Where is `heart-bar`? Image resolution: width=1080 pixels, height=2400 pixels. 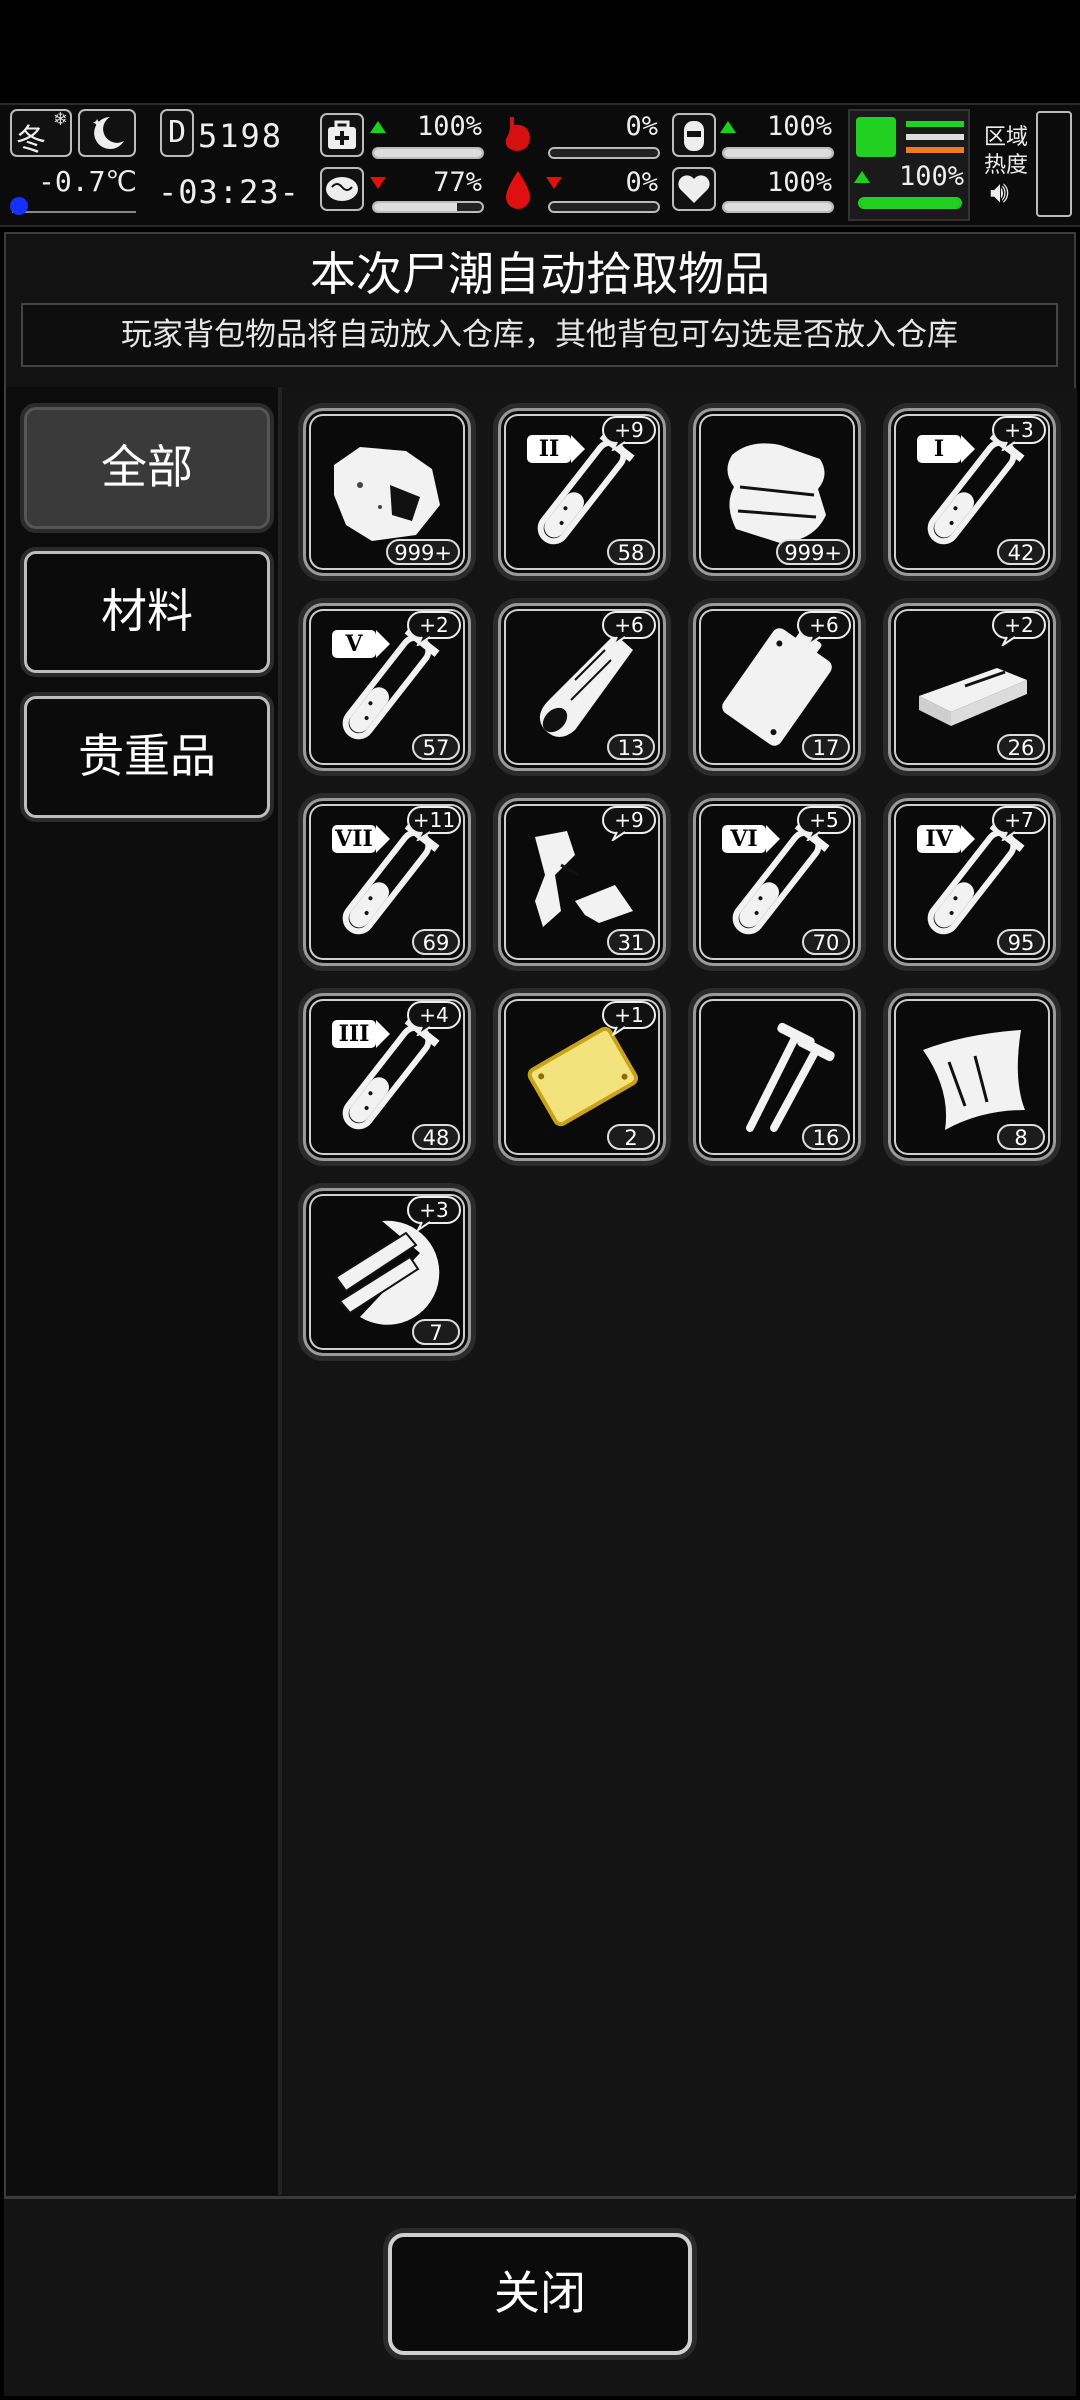 heart-bar is located at coordinates (778, 207).